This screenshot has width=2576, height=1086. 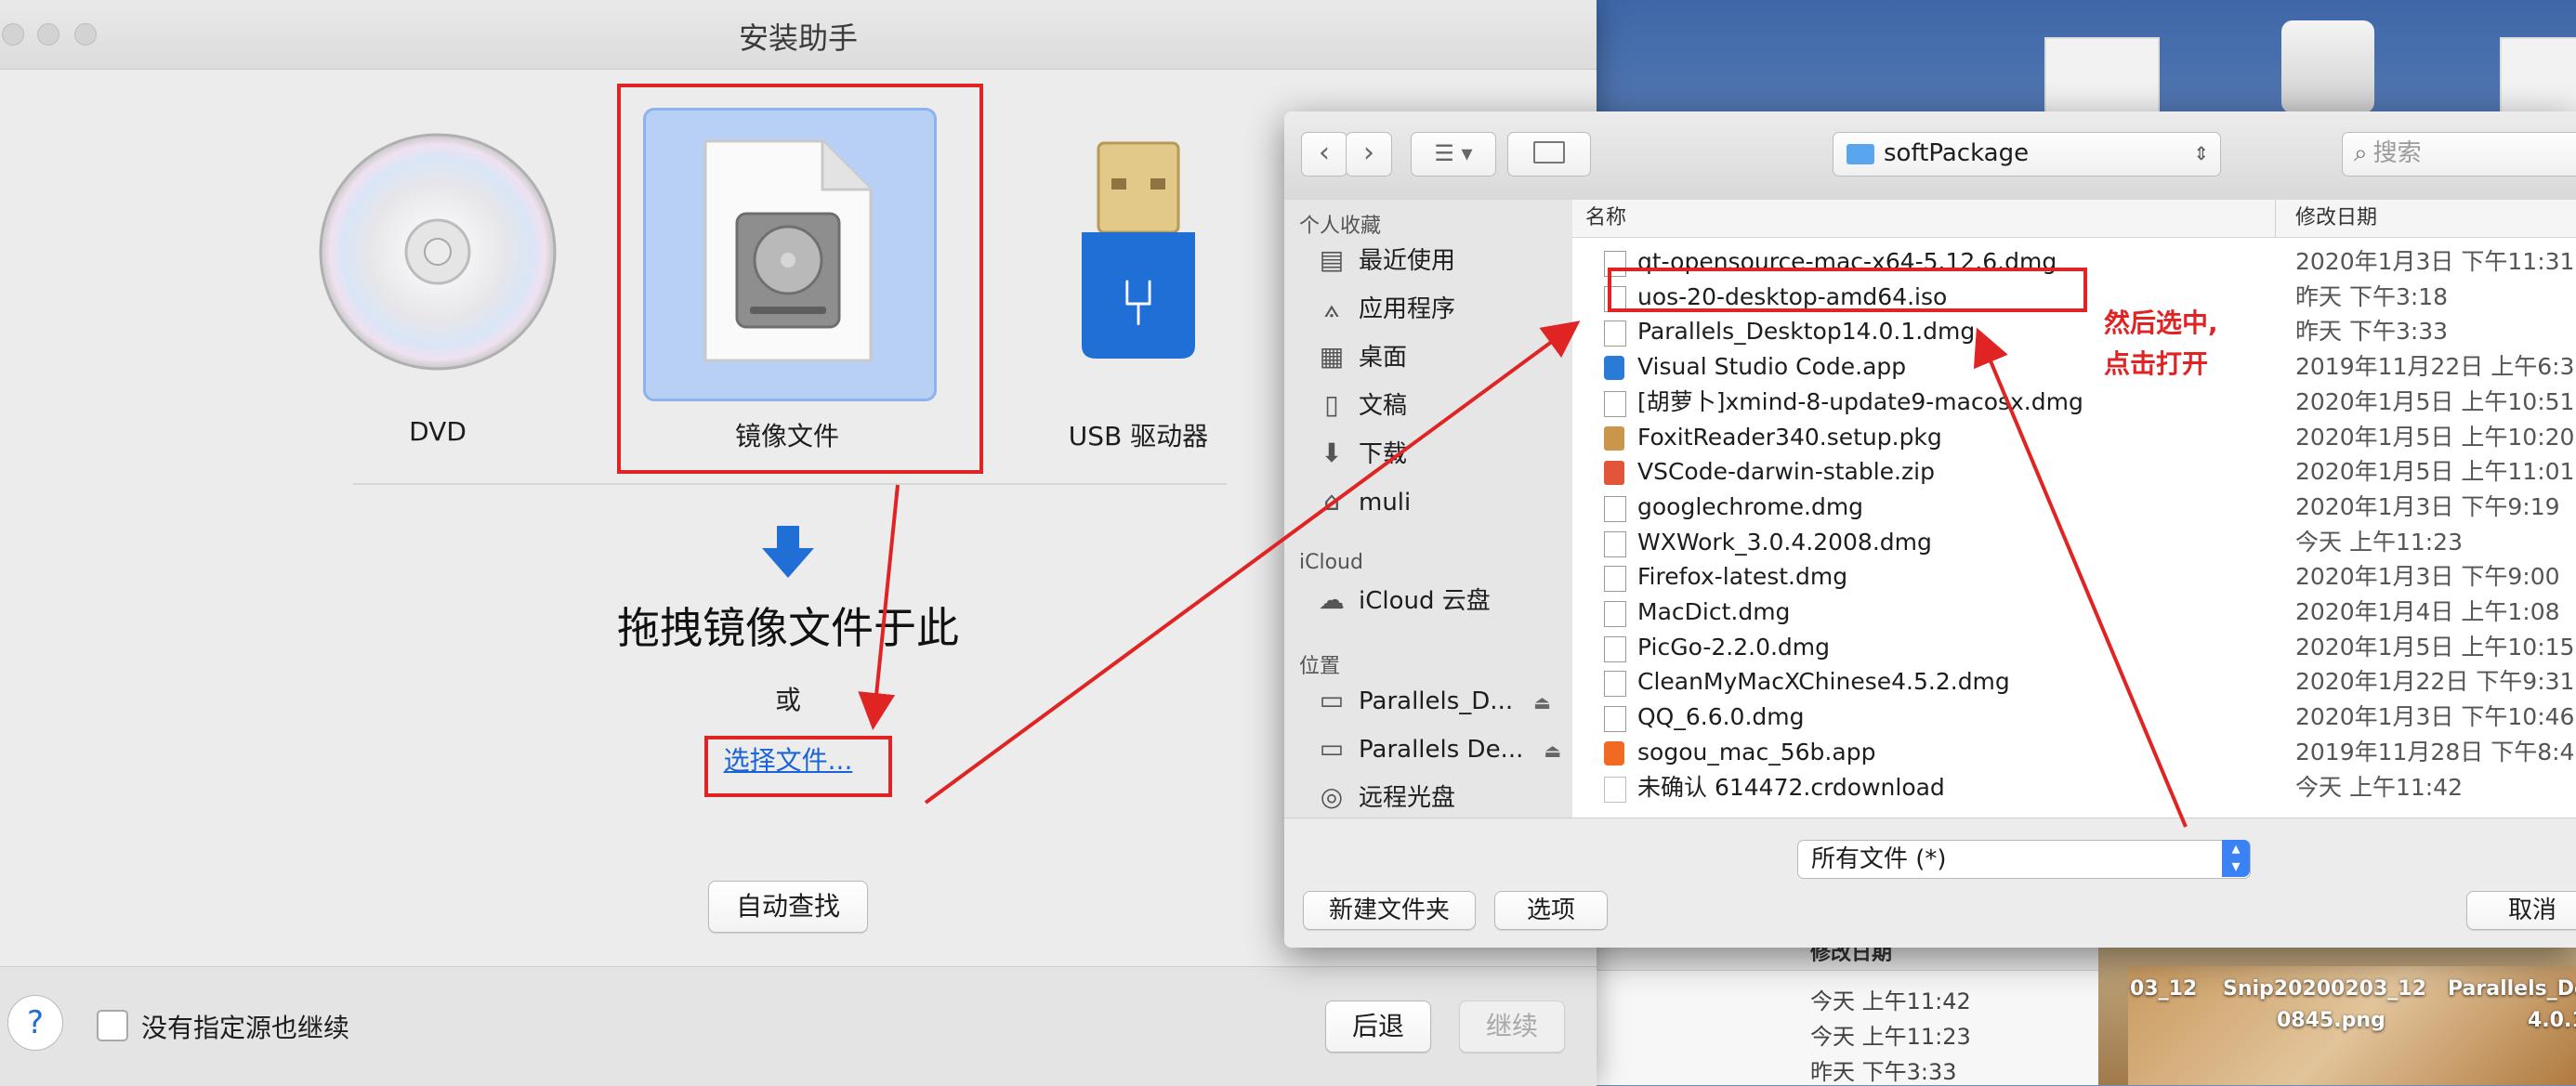 What do you see at coordinates (1361, 453) in the screenshot?
I see `sidebar-item-downloads: ⬇ 下载` at bounding box center [1361, 453].